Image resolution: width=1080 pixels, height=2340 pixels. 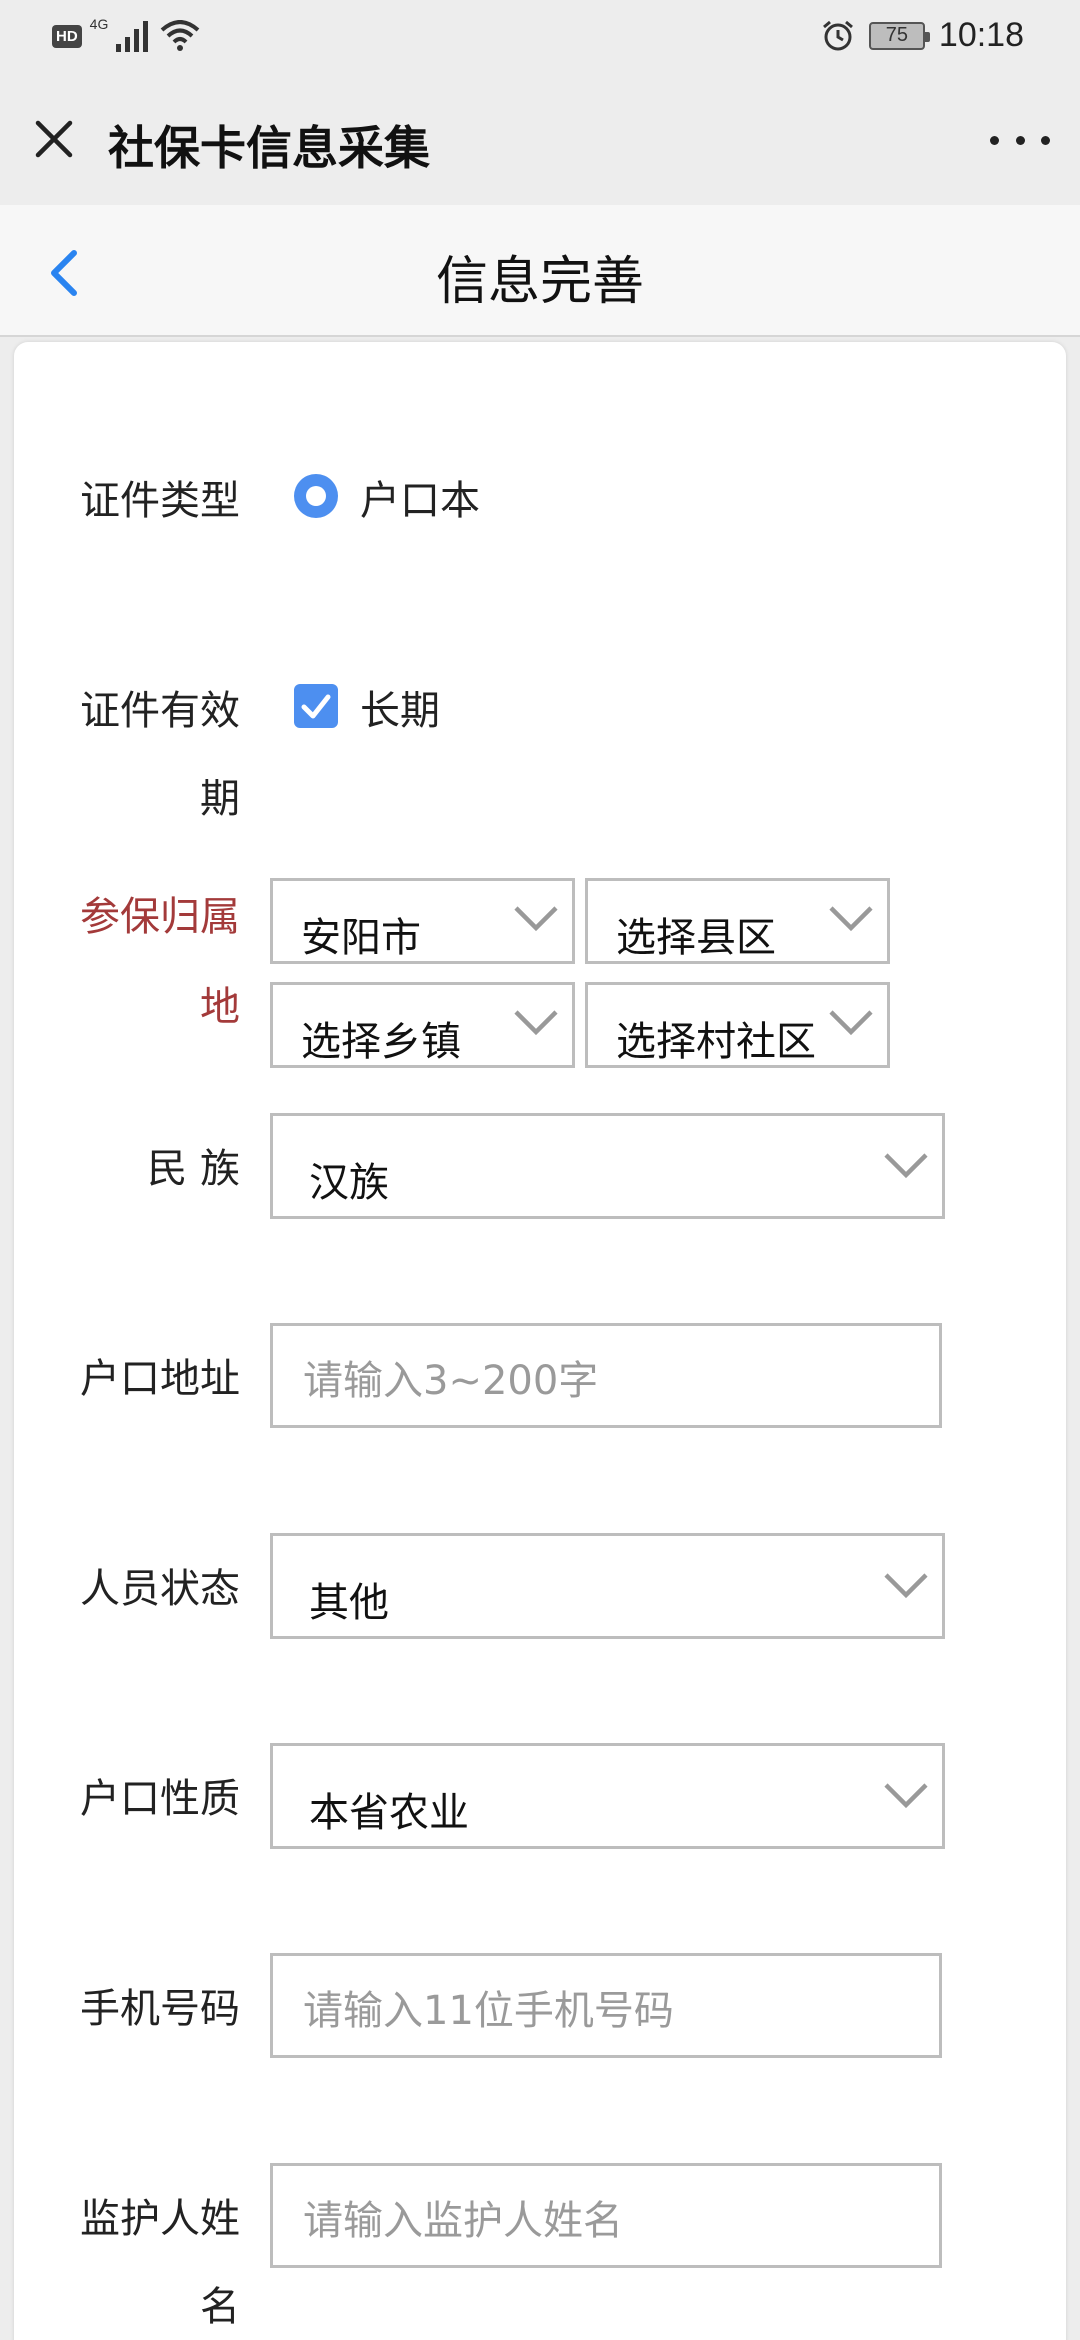 I want to click on ethnicity-value: 汉族, so click(x=349, y=1183).